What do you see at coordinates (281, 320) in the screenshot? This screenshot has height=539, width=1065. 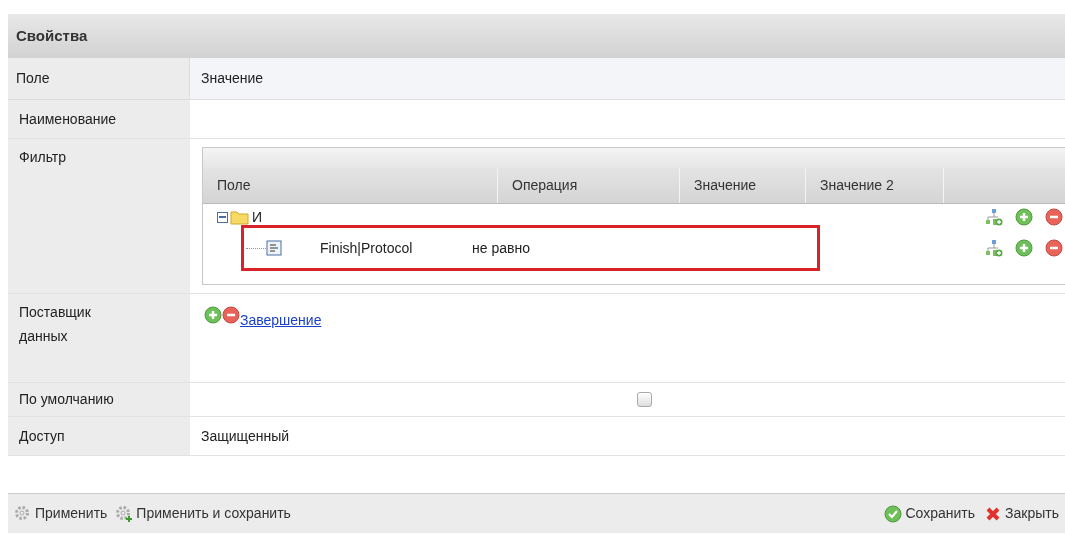 I see `provider-link: Завершение` at bounding box center [281, 320].